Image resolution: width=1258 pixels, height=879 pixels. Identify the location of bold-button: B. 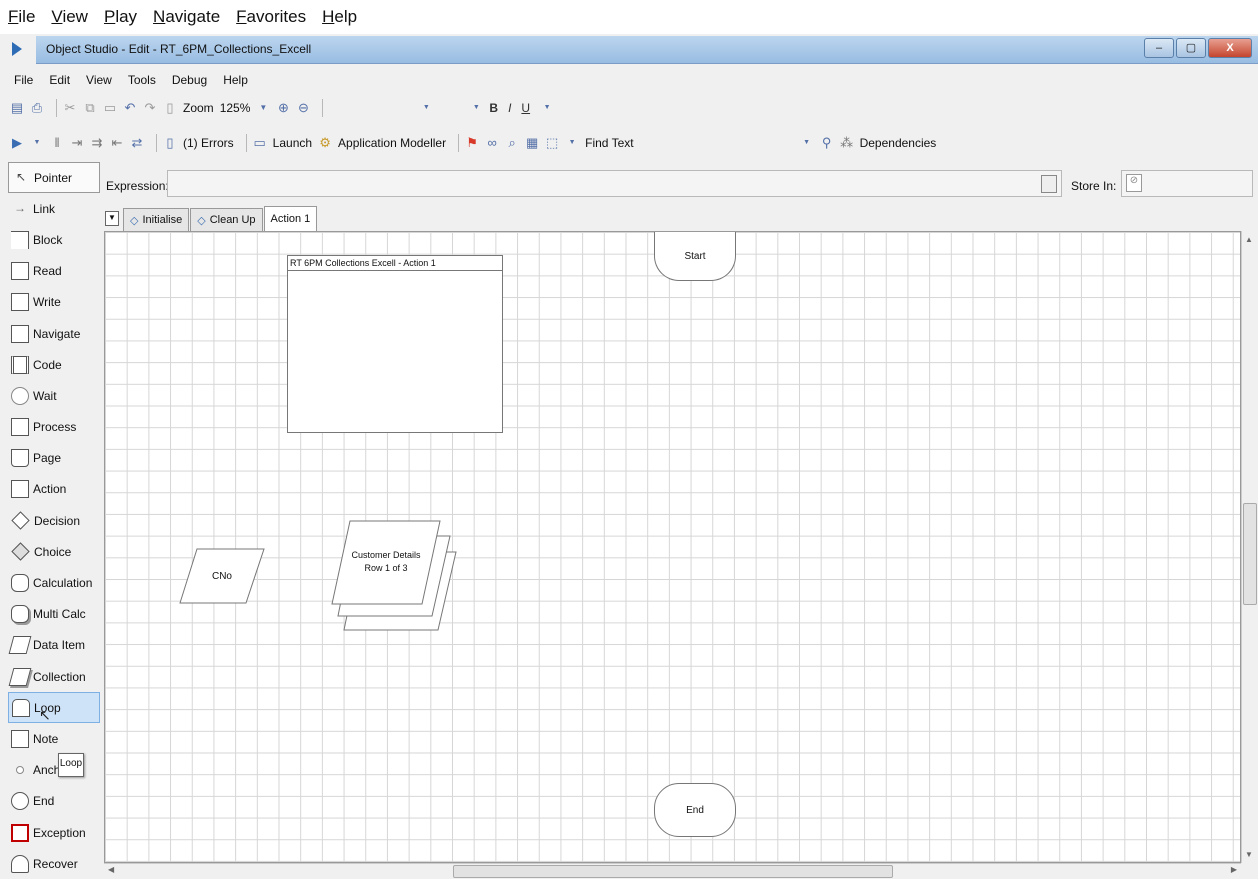
(493, 108).